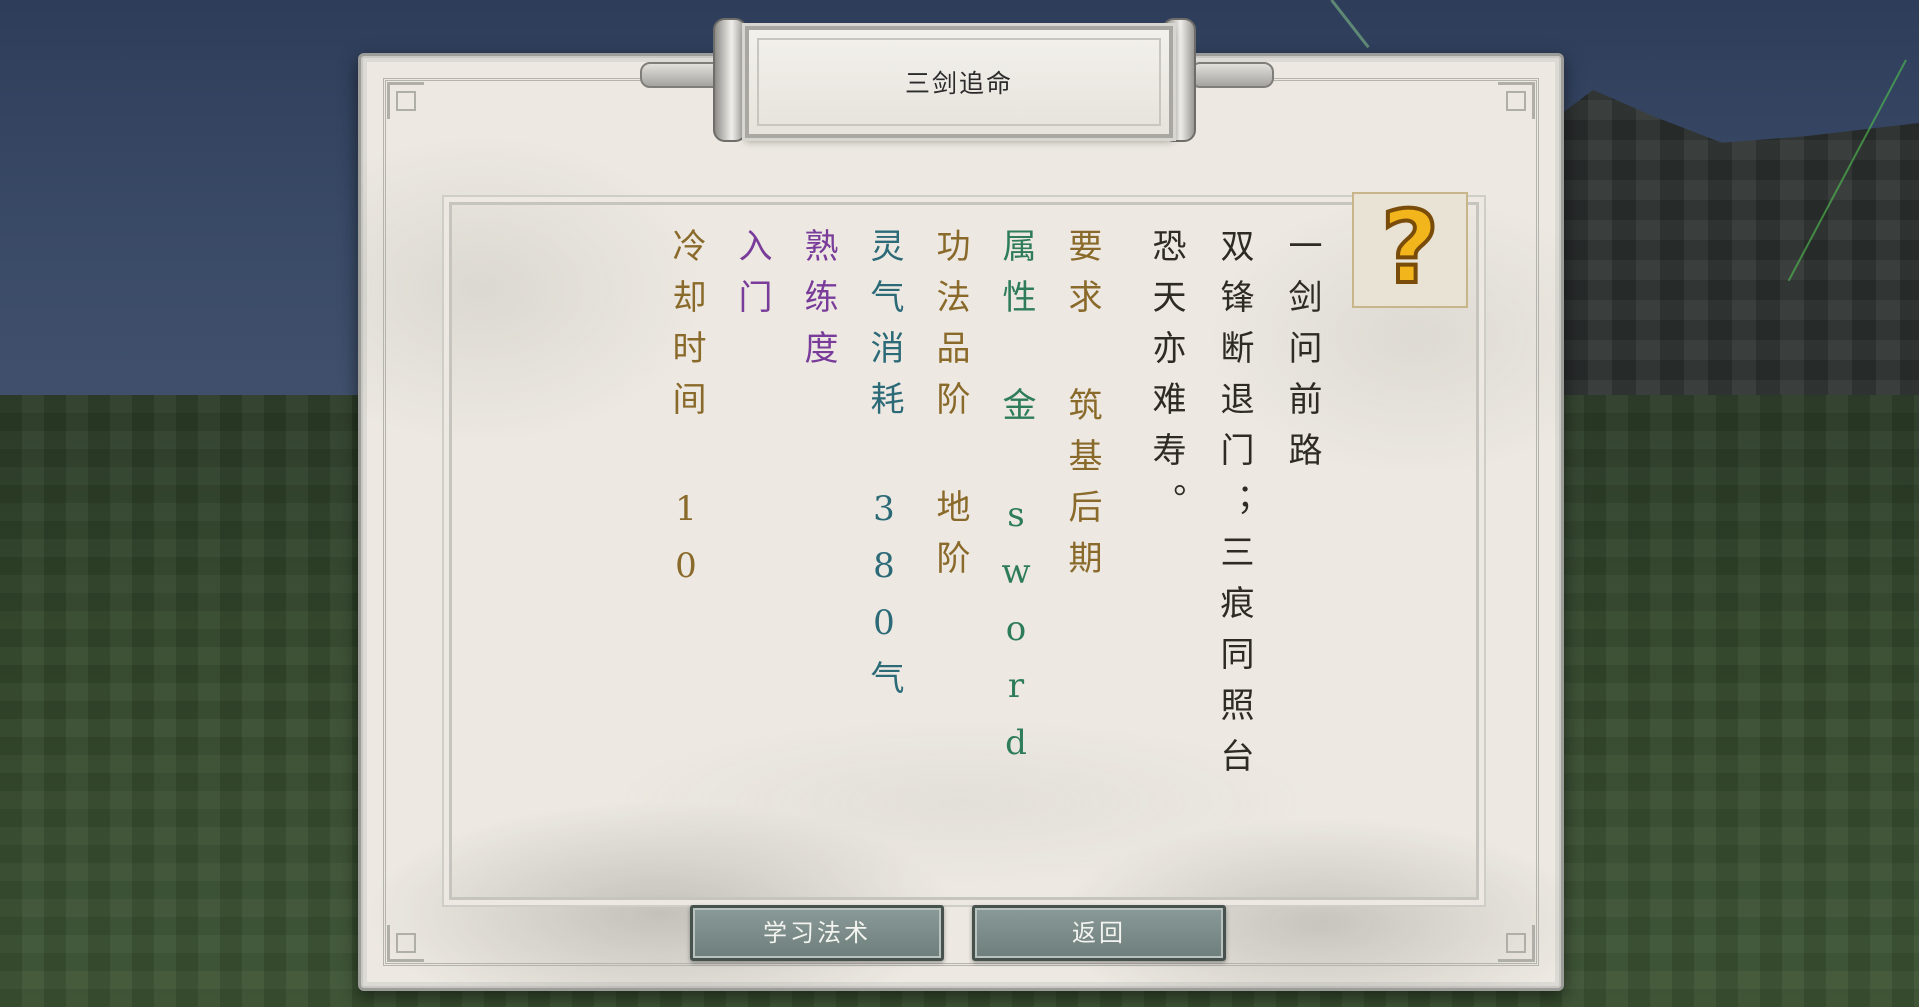 The image size is (1919, 1007). I want to click on requirement-column: 要求 筑基后期, so click(1082, 409).